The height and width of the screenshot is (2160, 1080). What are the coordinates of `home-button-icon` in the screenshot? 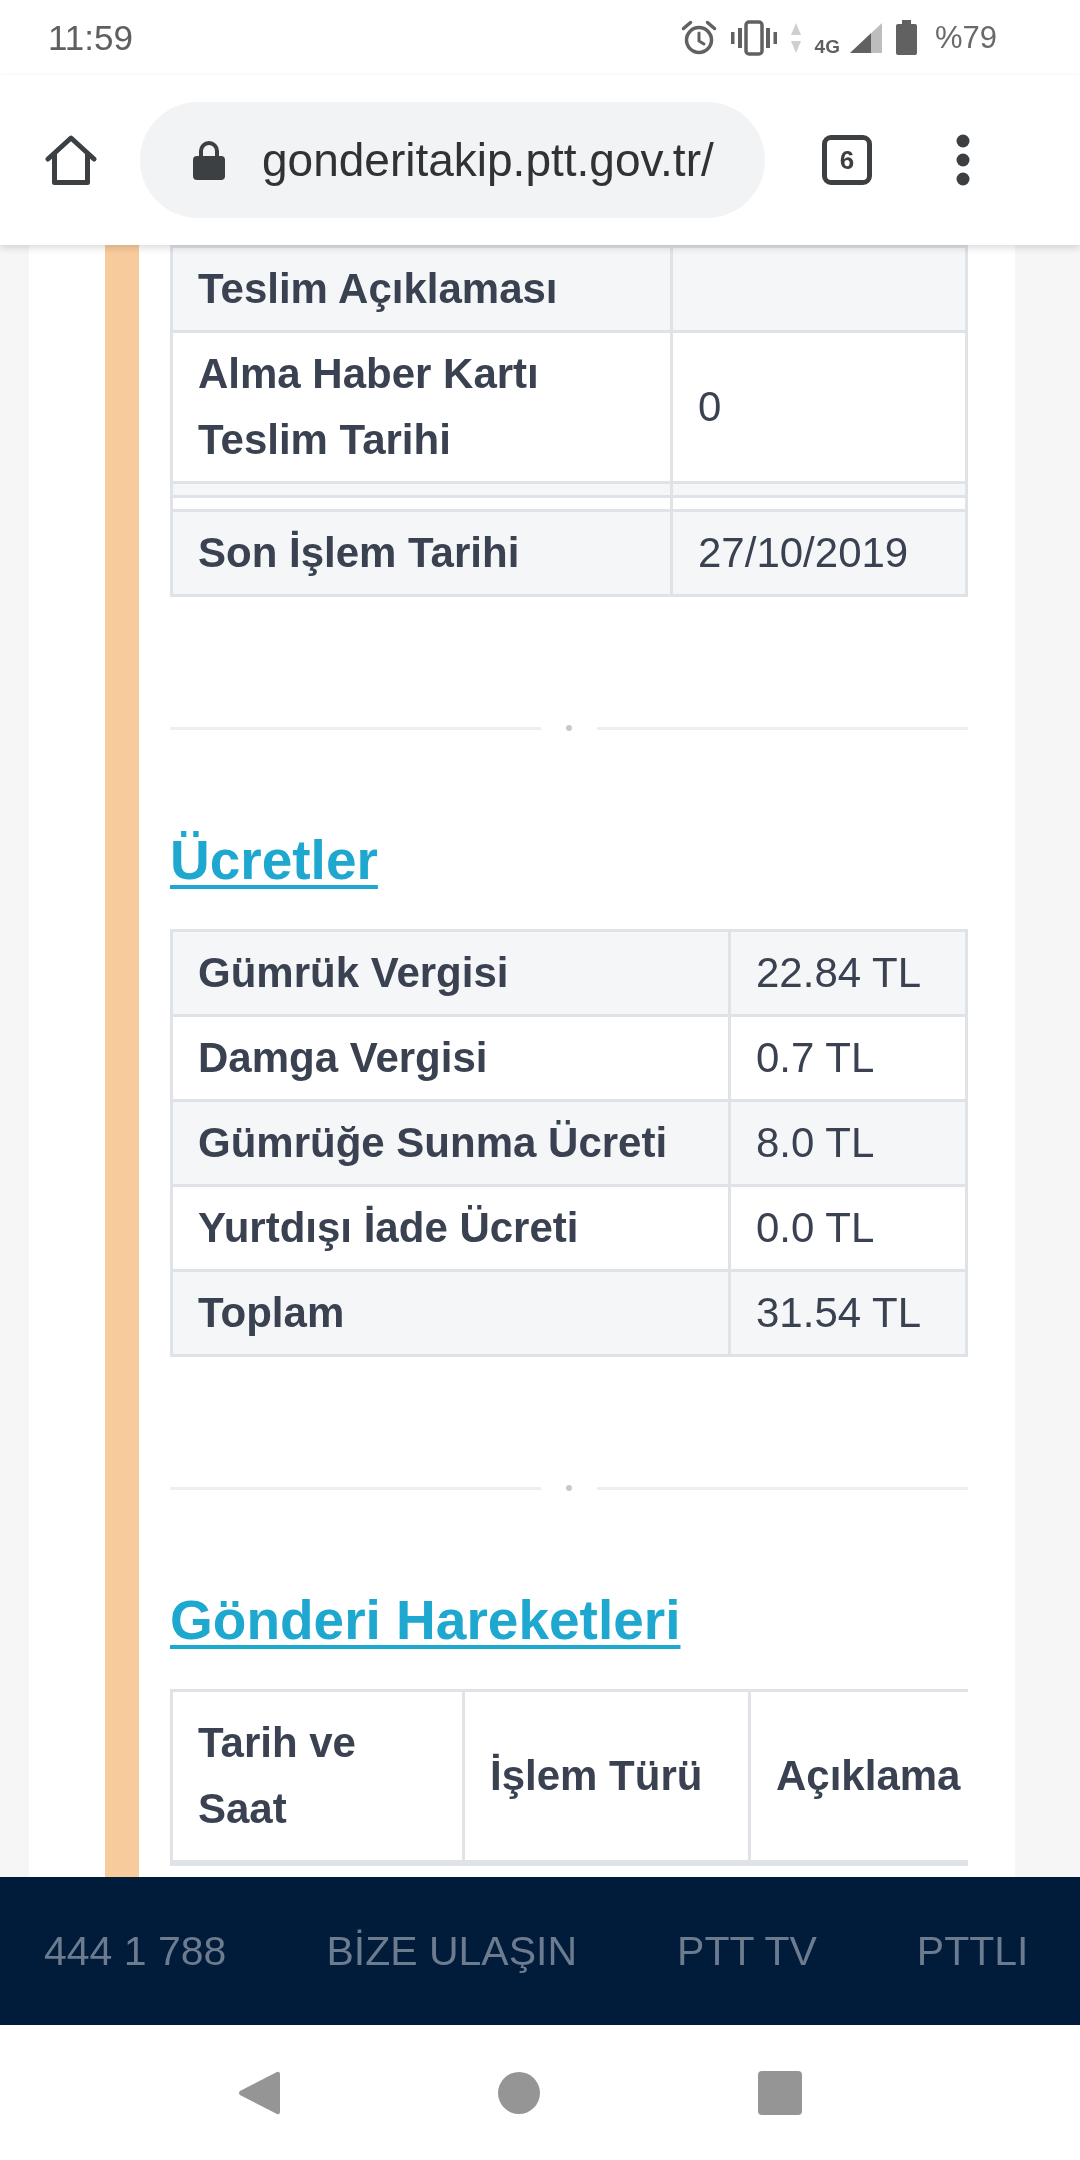 It's located at (519, 2092).